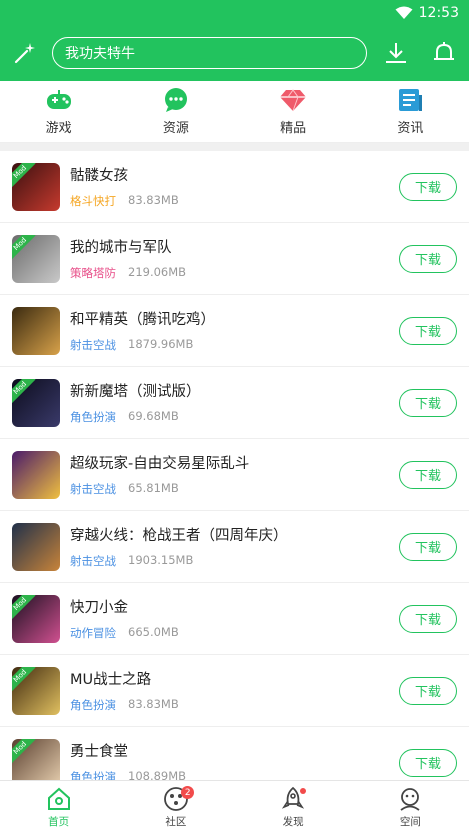 The width and height of the screenshot is (469, 833). I want to click on app-name: 新新魔塔（测试版）, so click(135, 392).